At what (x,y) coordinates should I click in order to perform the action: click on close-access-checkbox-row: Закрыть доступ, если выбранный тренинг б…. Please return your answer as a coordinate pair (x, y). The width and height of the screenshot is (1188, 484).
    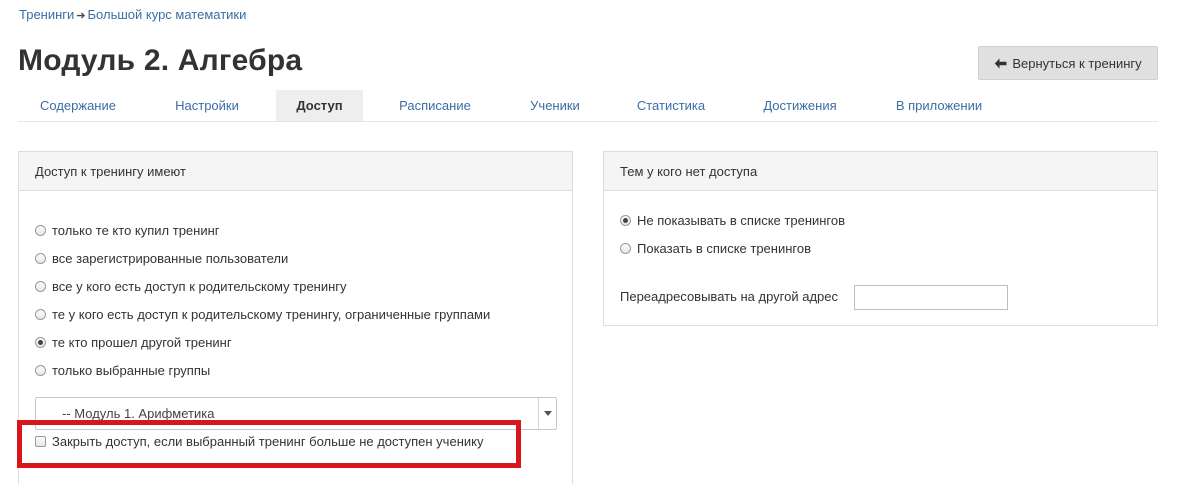
    Looking at the image, I should click on (259, 441).